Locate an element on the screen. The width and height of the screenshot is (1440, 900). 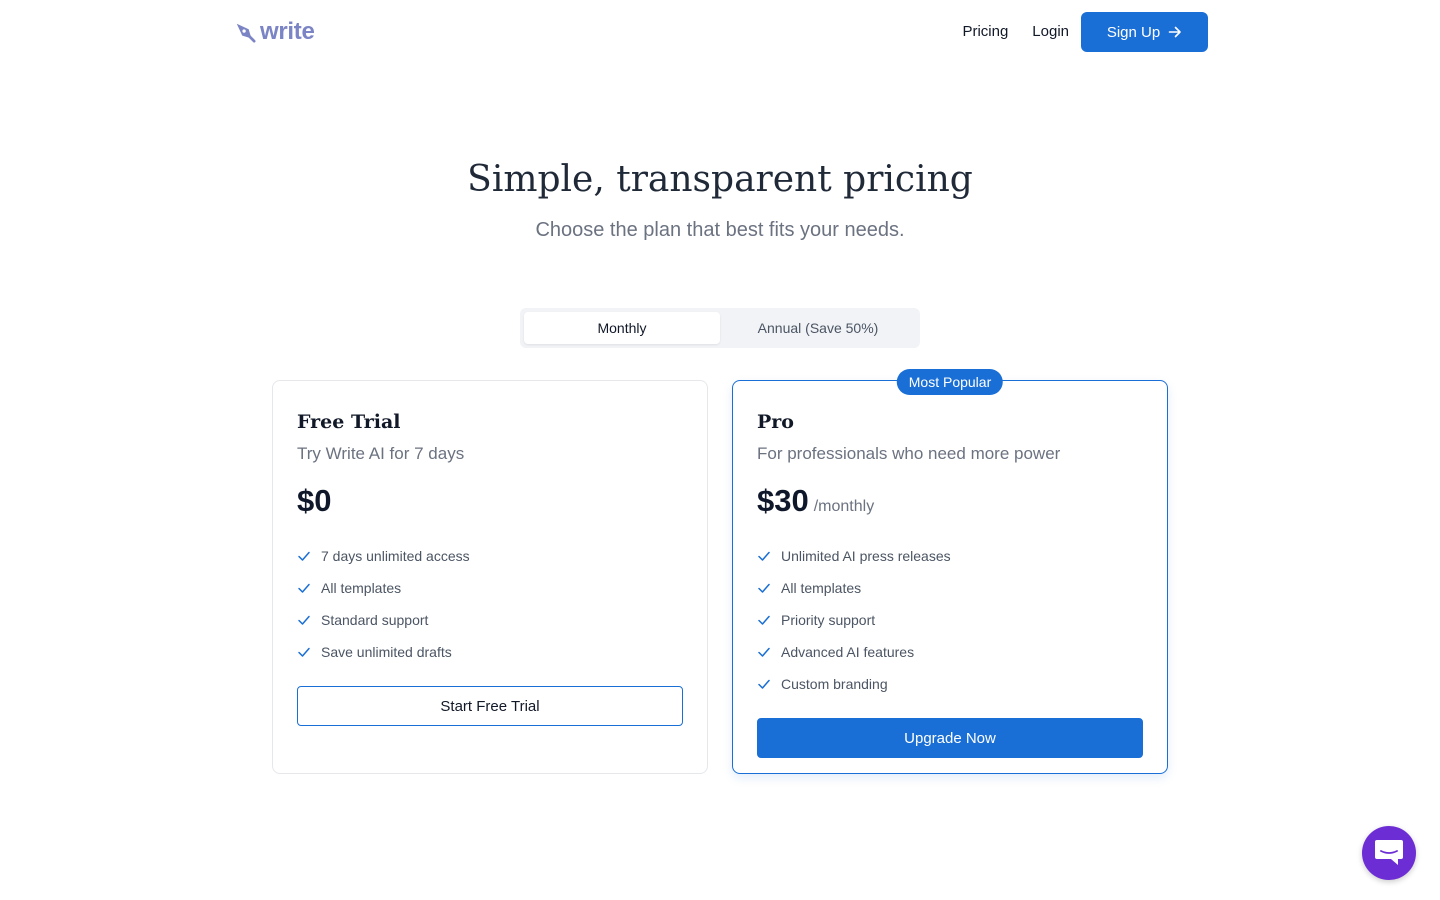
plan-name: Free Trial is located at coordinates (349, 422).